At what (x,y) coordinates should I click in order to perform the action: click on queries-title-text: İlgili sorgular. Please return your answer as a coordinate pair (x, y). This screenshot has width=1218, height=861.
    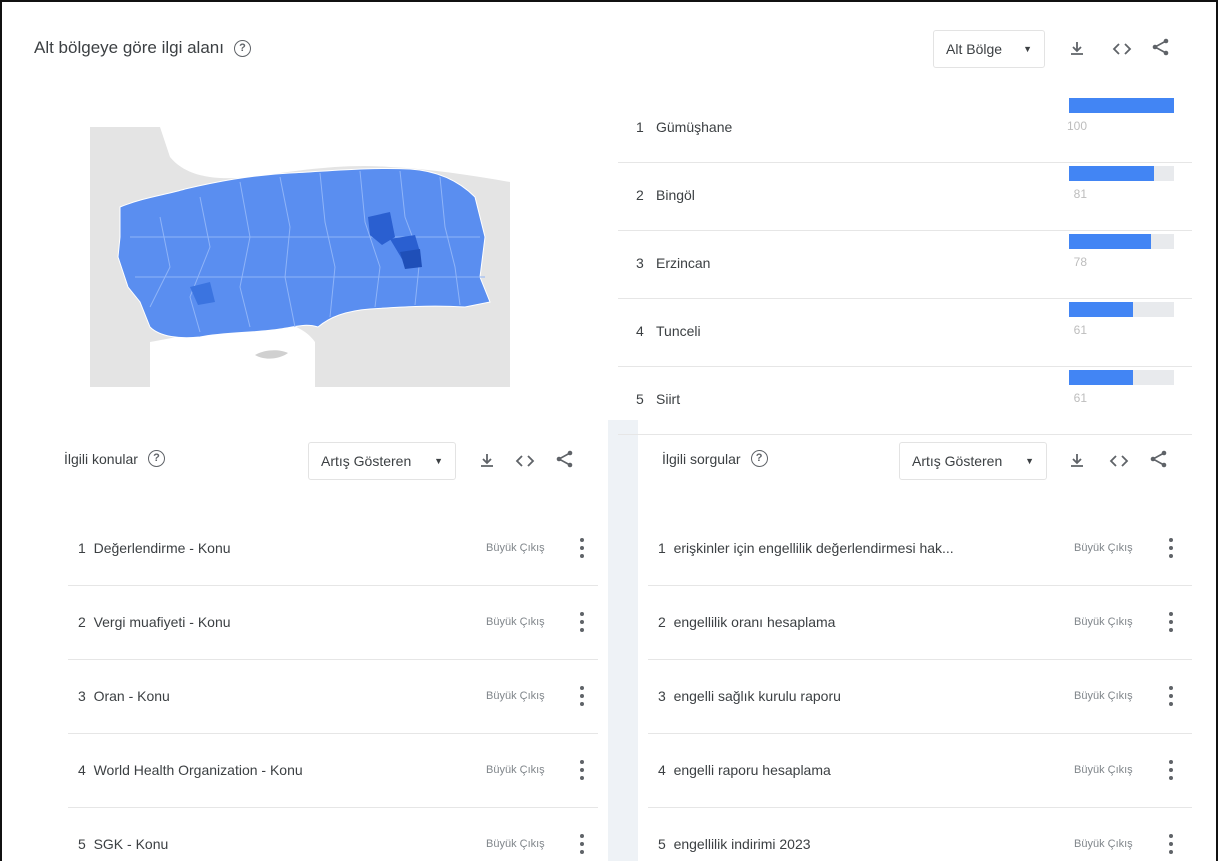
    Looking at the image, I should click on (701, 458).